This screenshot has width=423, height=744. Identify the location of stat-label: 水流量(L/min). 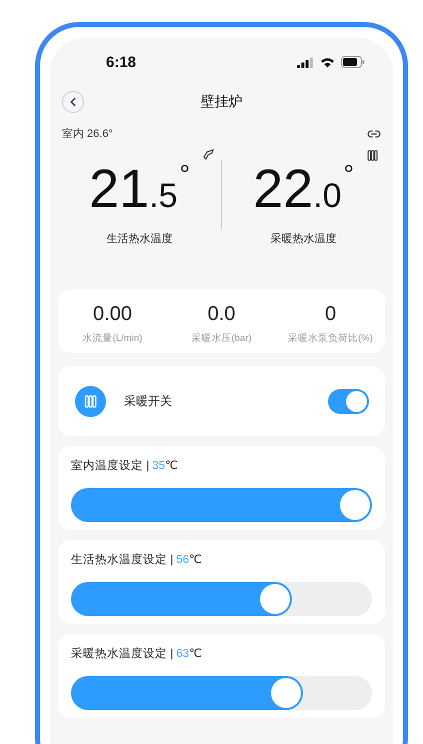
(112, 338).